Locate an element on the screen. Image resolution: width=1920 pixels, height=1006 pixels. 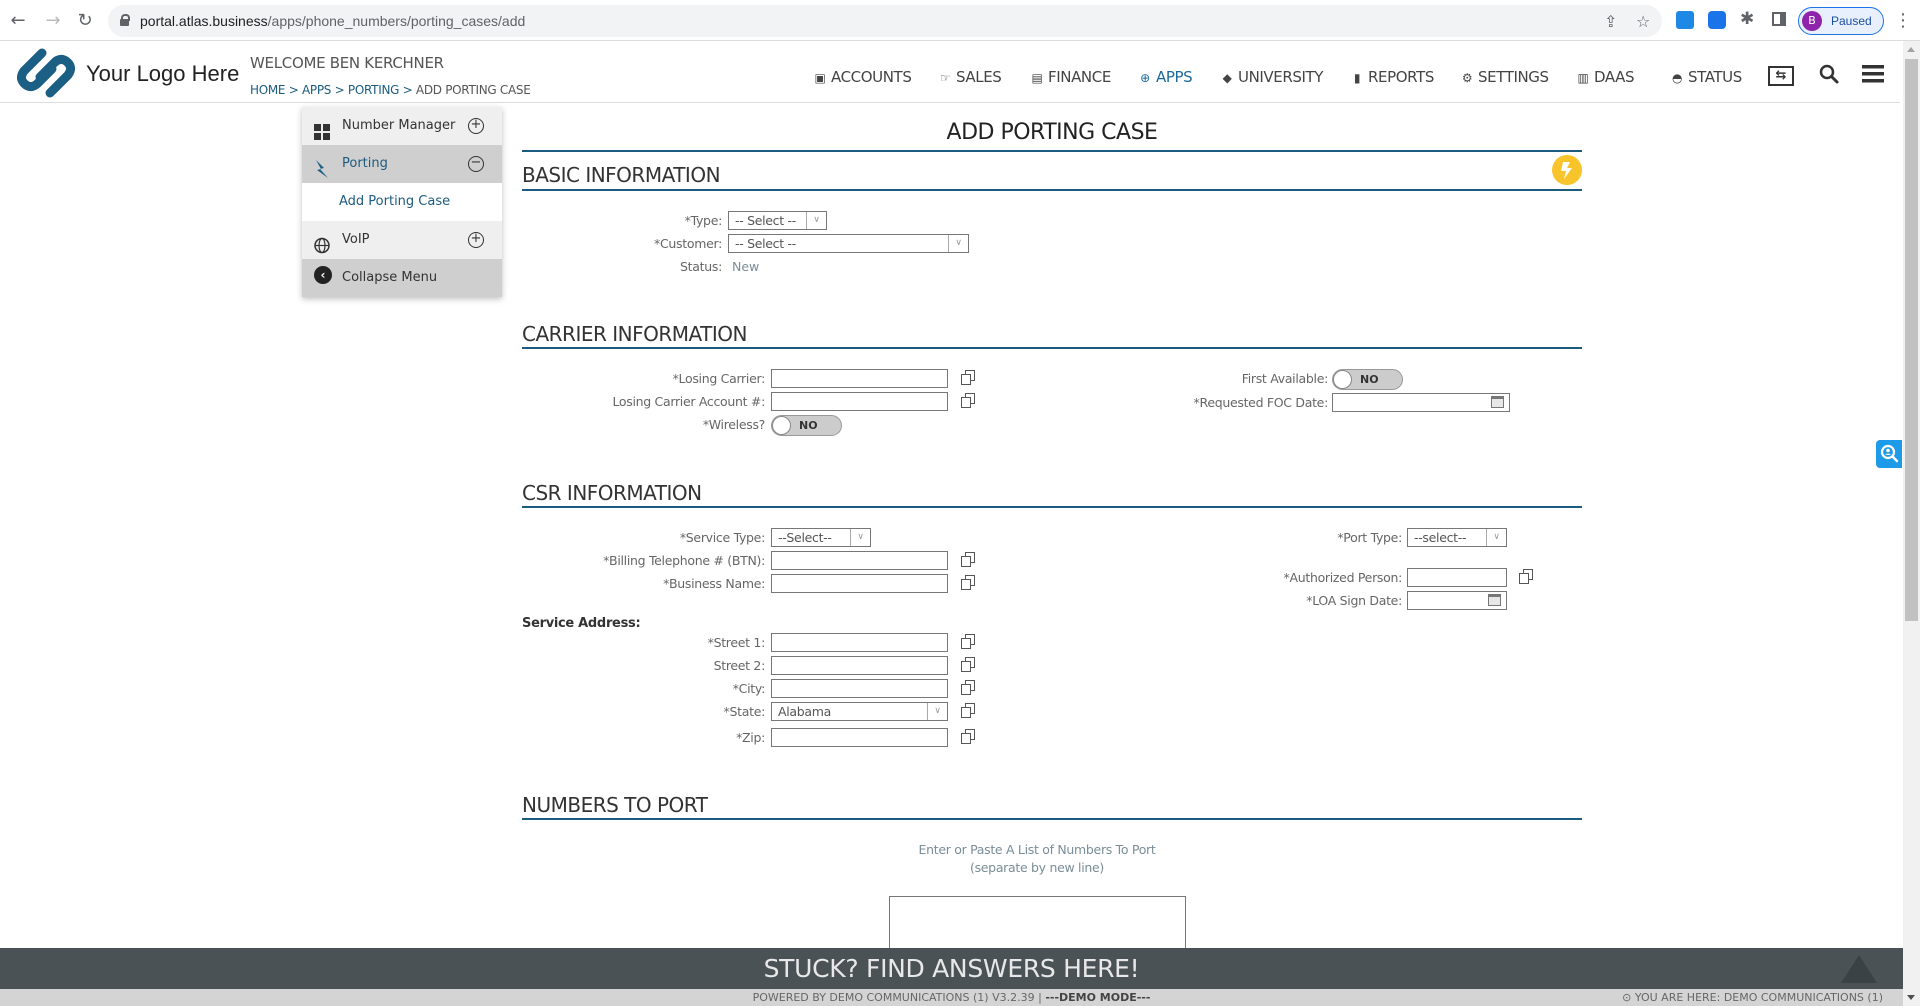
extension-search-icon is located at coordinates (1685, 20).